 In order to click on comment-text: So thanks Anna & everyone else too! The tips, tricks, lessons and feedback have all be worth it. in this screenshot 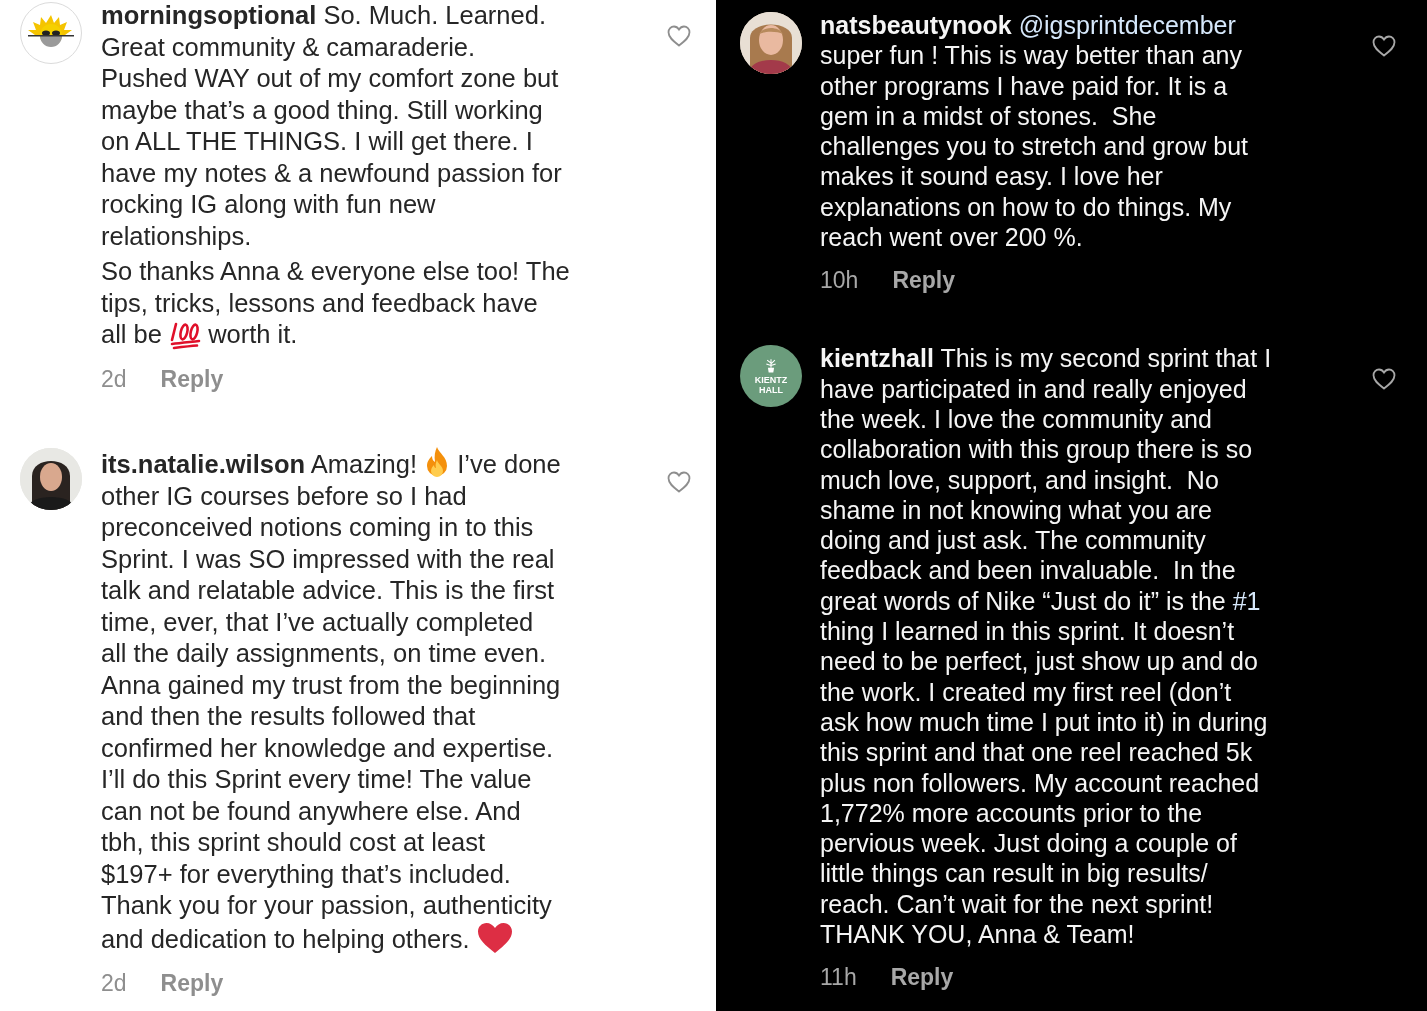, I will do `click(374, 303)`.